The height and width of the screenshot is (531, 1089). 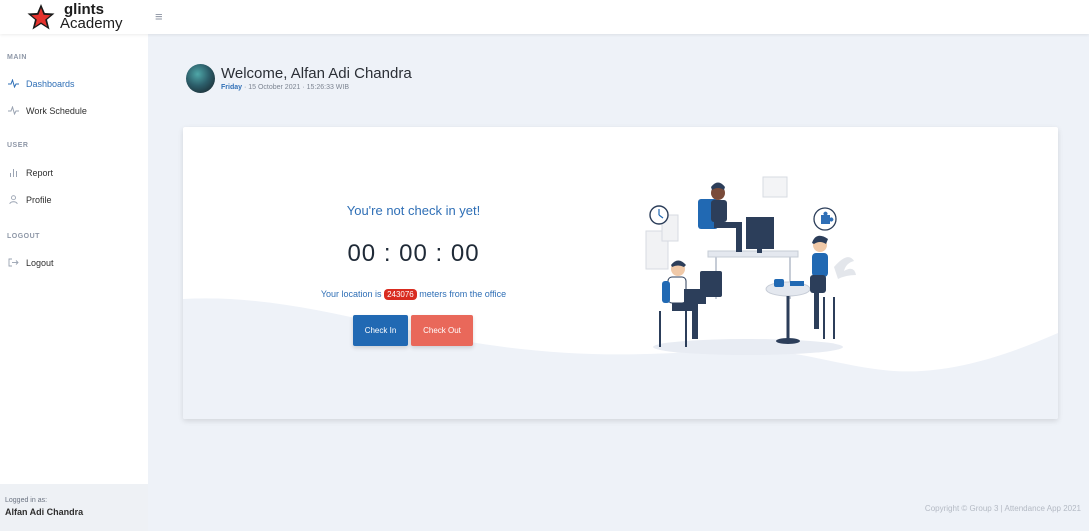 I want to click on current-date-time: · 15 October 2021 · 15:26:33 WIB, so click(x=296, y=87).